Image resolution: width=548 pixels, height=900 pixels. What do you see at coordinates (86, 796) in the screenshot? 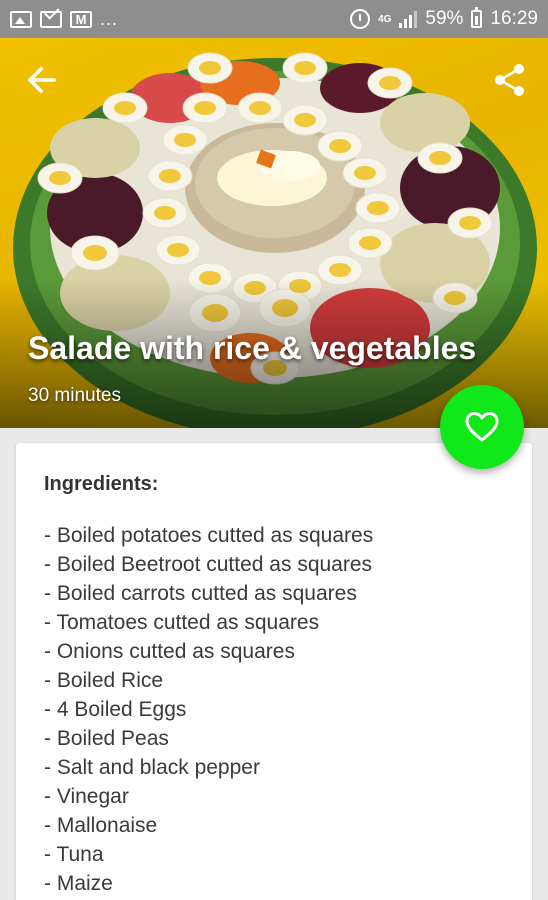
I see `ingredient-item: - Vinegar` at bounding box center [86, 796].